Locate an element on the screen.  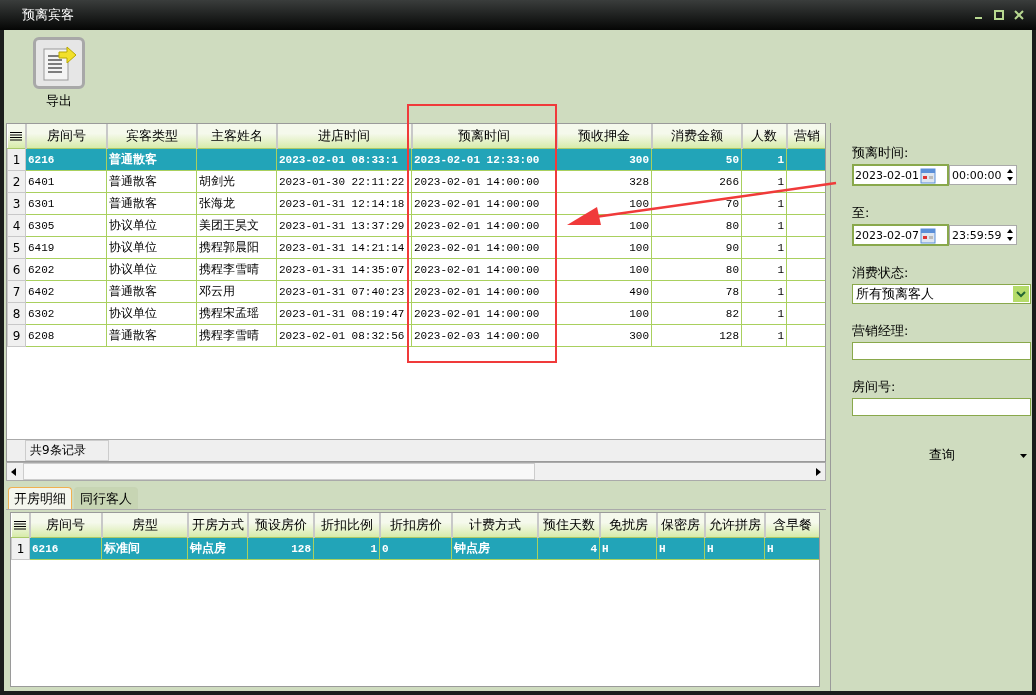
column-header: 折扣比例 is located at coordinates (346, 525).